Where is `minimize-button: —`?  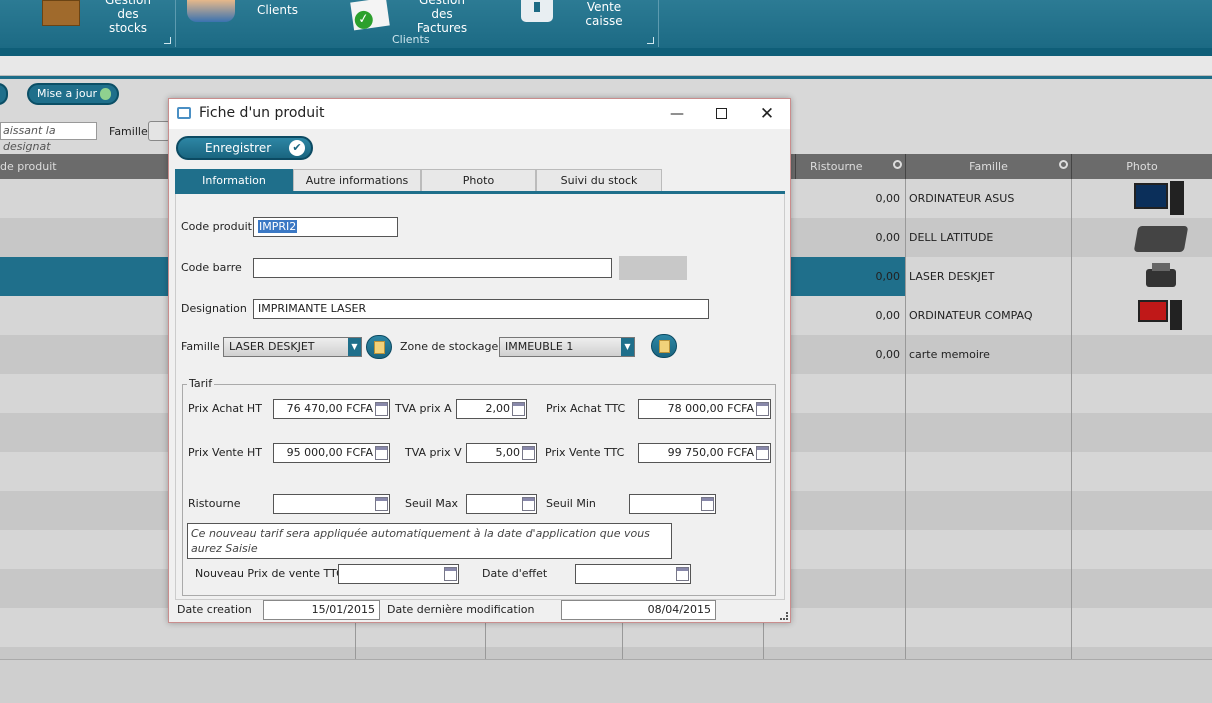
minimize-button: — is located at coordinates (677, 114).